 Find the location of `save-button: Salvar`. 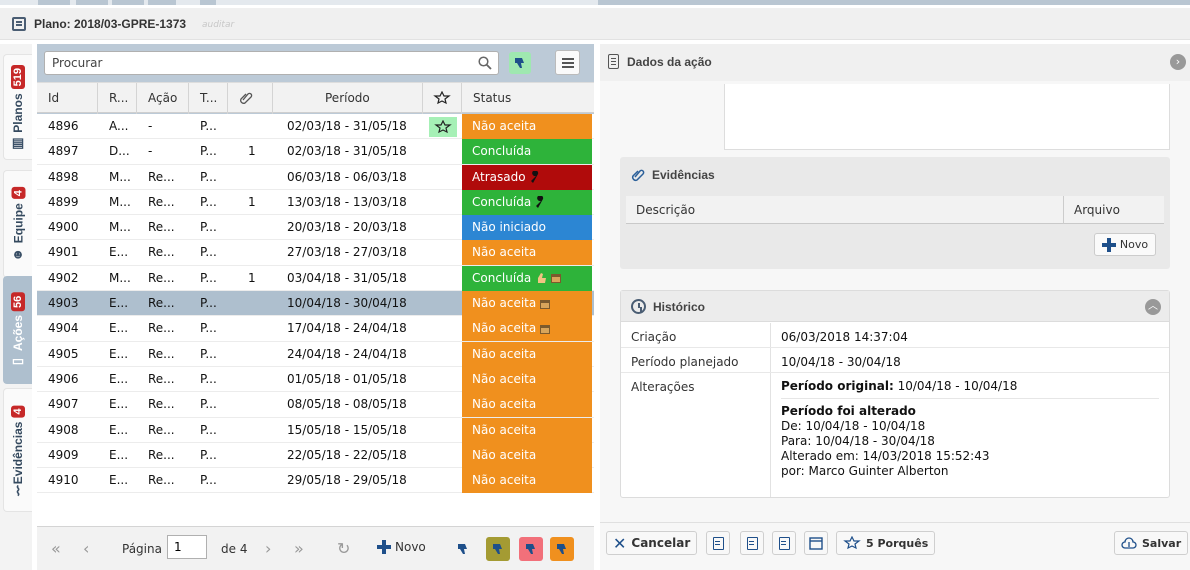

save-button: Salvar is located at coordinates (1151, 543).